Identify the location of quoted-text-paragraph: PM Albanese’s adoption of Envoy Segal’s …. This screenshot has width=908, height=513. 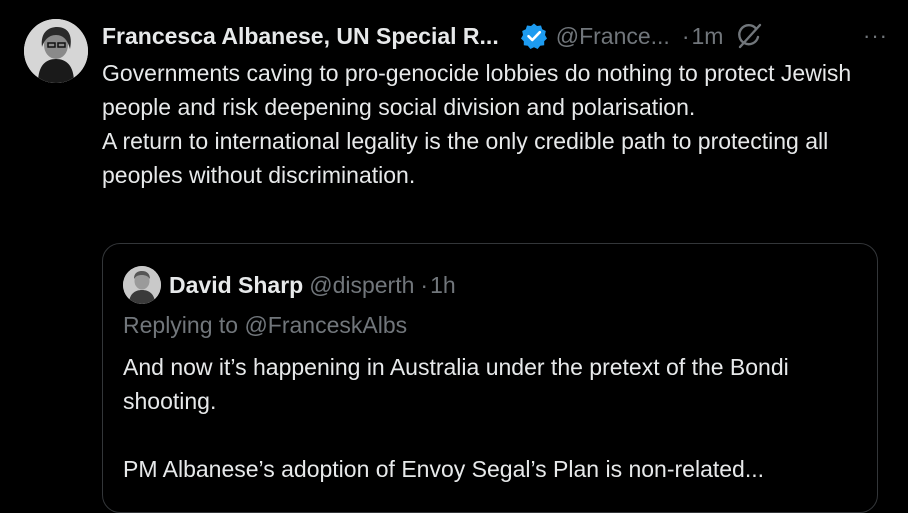
(444, 469).